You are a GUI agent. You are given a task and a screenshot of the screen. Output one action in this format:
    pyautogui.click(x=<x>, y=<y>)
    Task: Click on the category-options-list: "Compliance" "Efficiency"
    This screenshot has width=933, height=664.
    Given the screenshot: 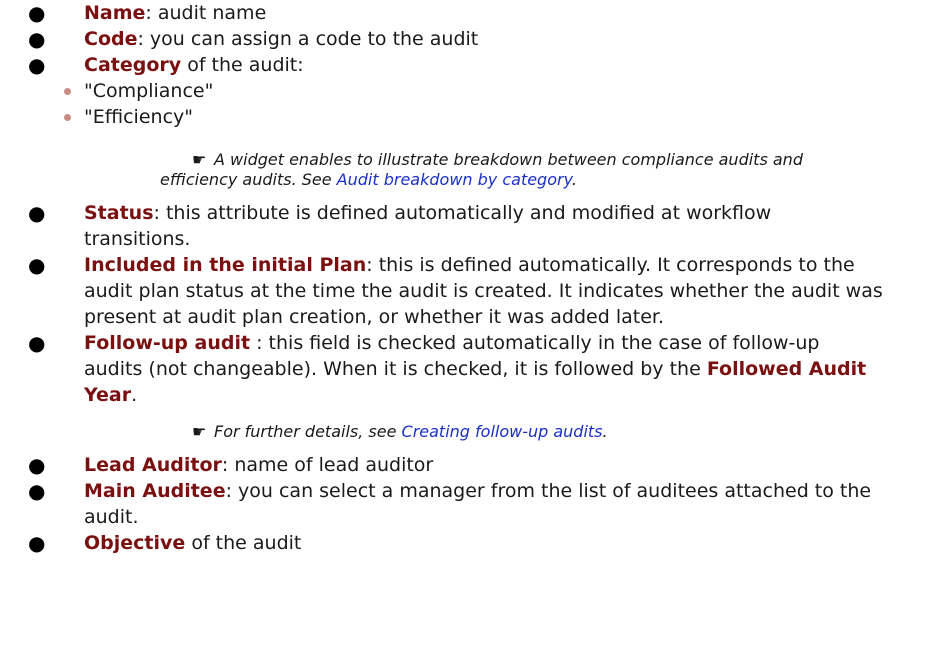 What is the action you would take?
    pyautogui.click(x=466, y=104)
    